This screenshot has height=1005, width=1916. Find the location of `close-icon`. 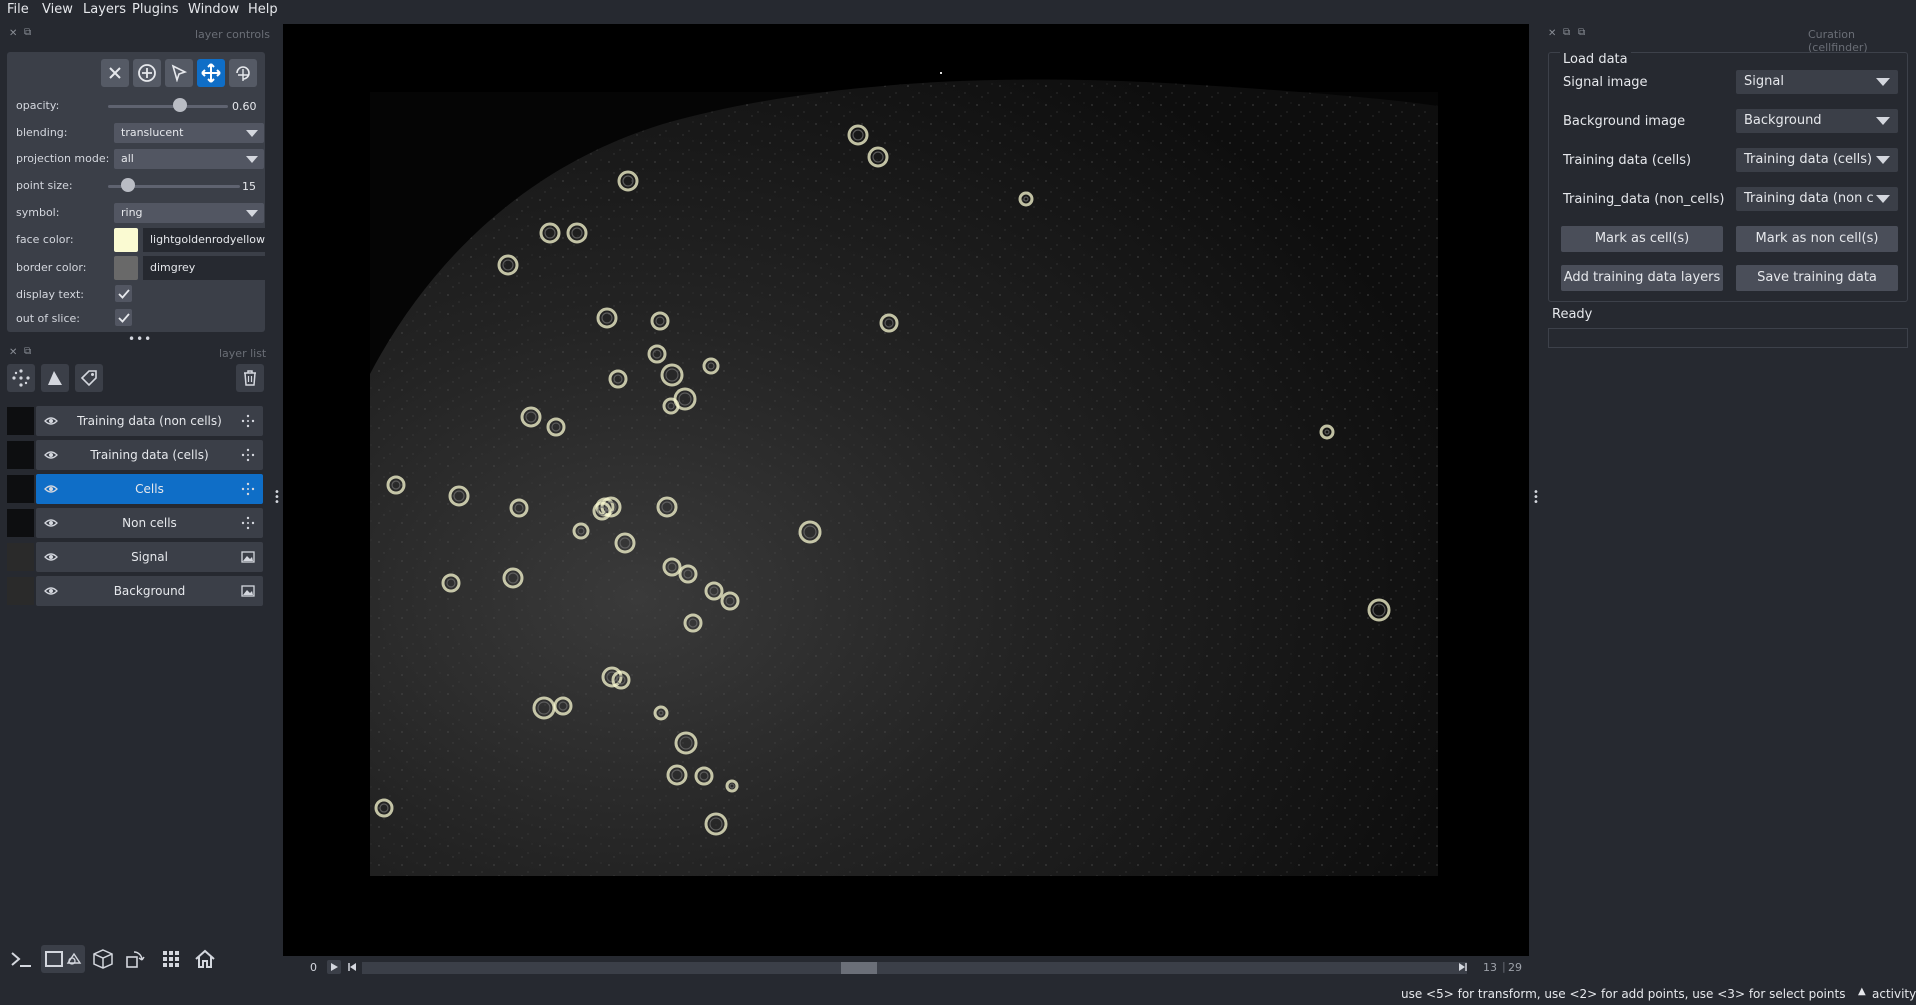

close-icon is located at coordinates (115, 73).